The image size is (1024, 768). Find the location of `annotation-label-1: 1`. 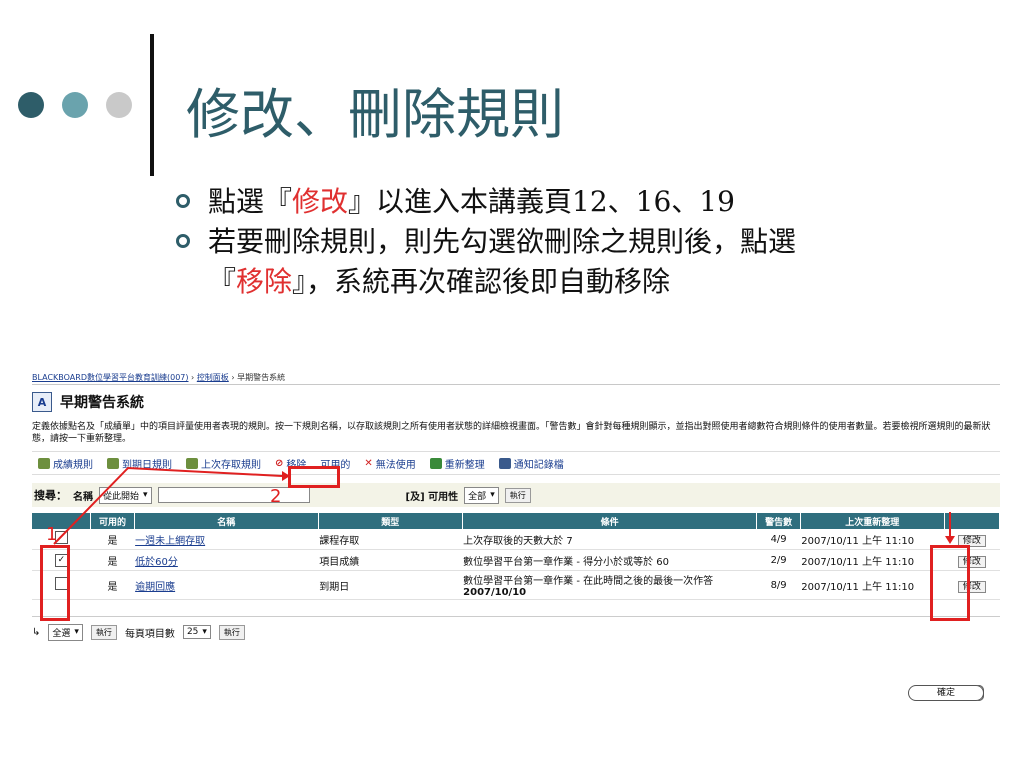

annotation-label-1: 1 is located at coordinates (52, 534).